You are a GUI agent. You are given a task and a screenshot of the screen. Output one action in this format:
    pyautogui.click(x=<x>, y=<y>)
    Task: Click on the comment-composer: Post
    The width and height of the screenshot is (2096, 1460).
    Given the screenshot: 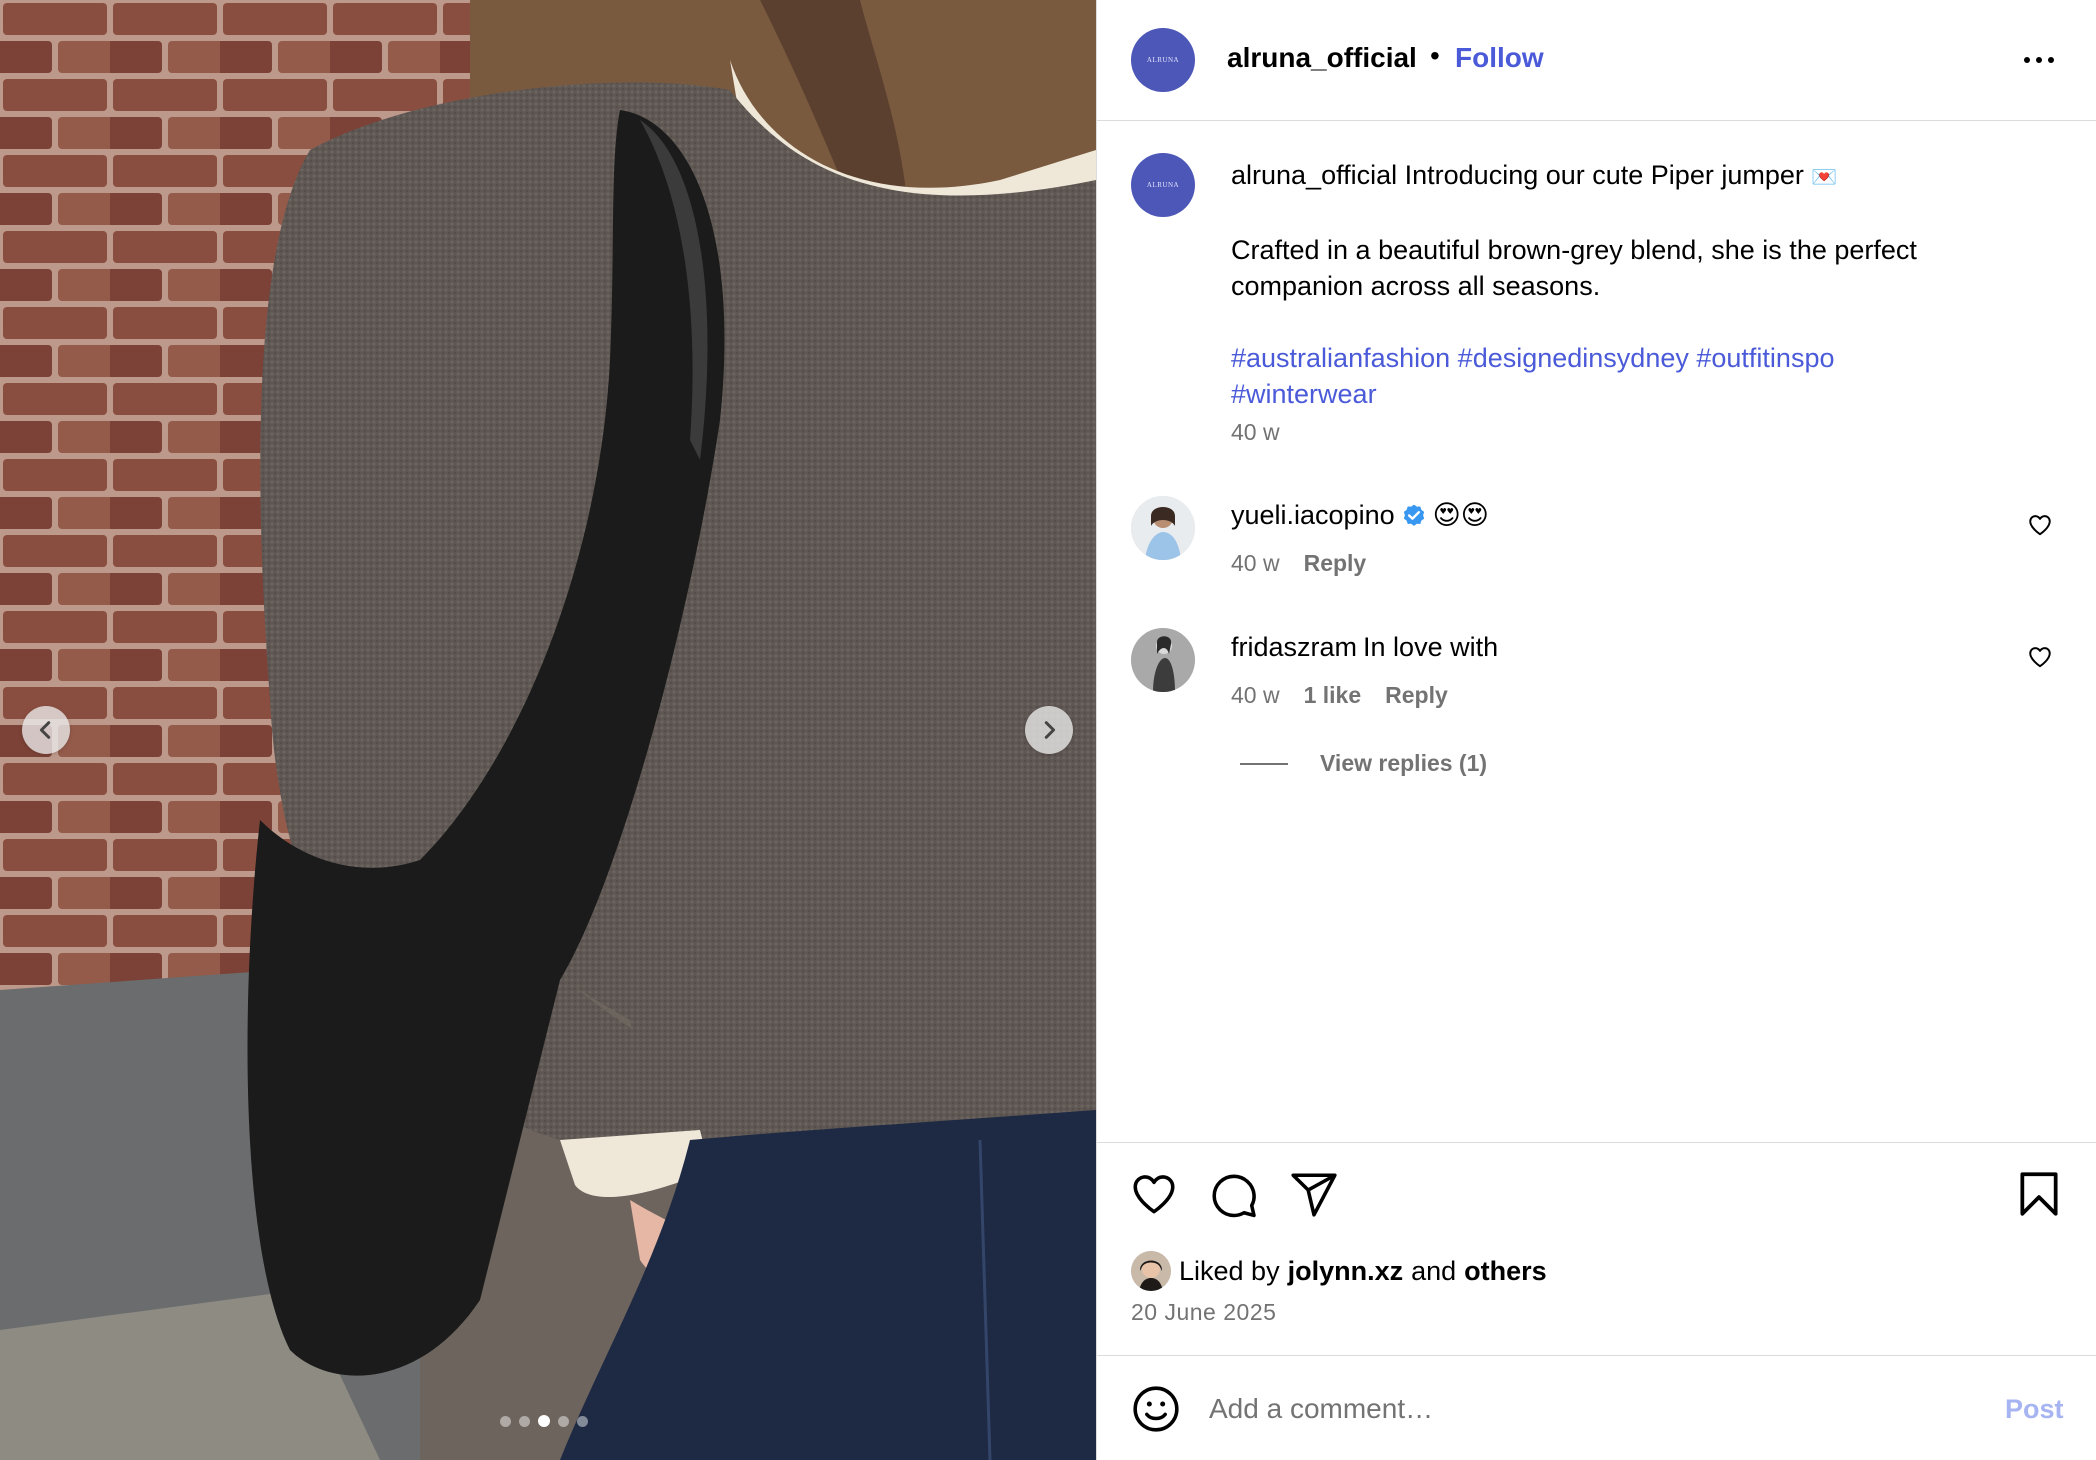 What is the action you would take?
    pyautogui.click(x=1596, y=1407)
    